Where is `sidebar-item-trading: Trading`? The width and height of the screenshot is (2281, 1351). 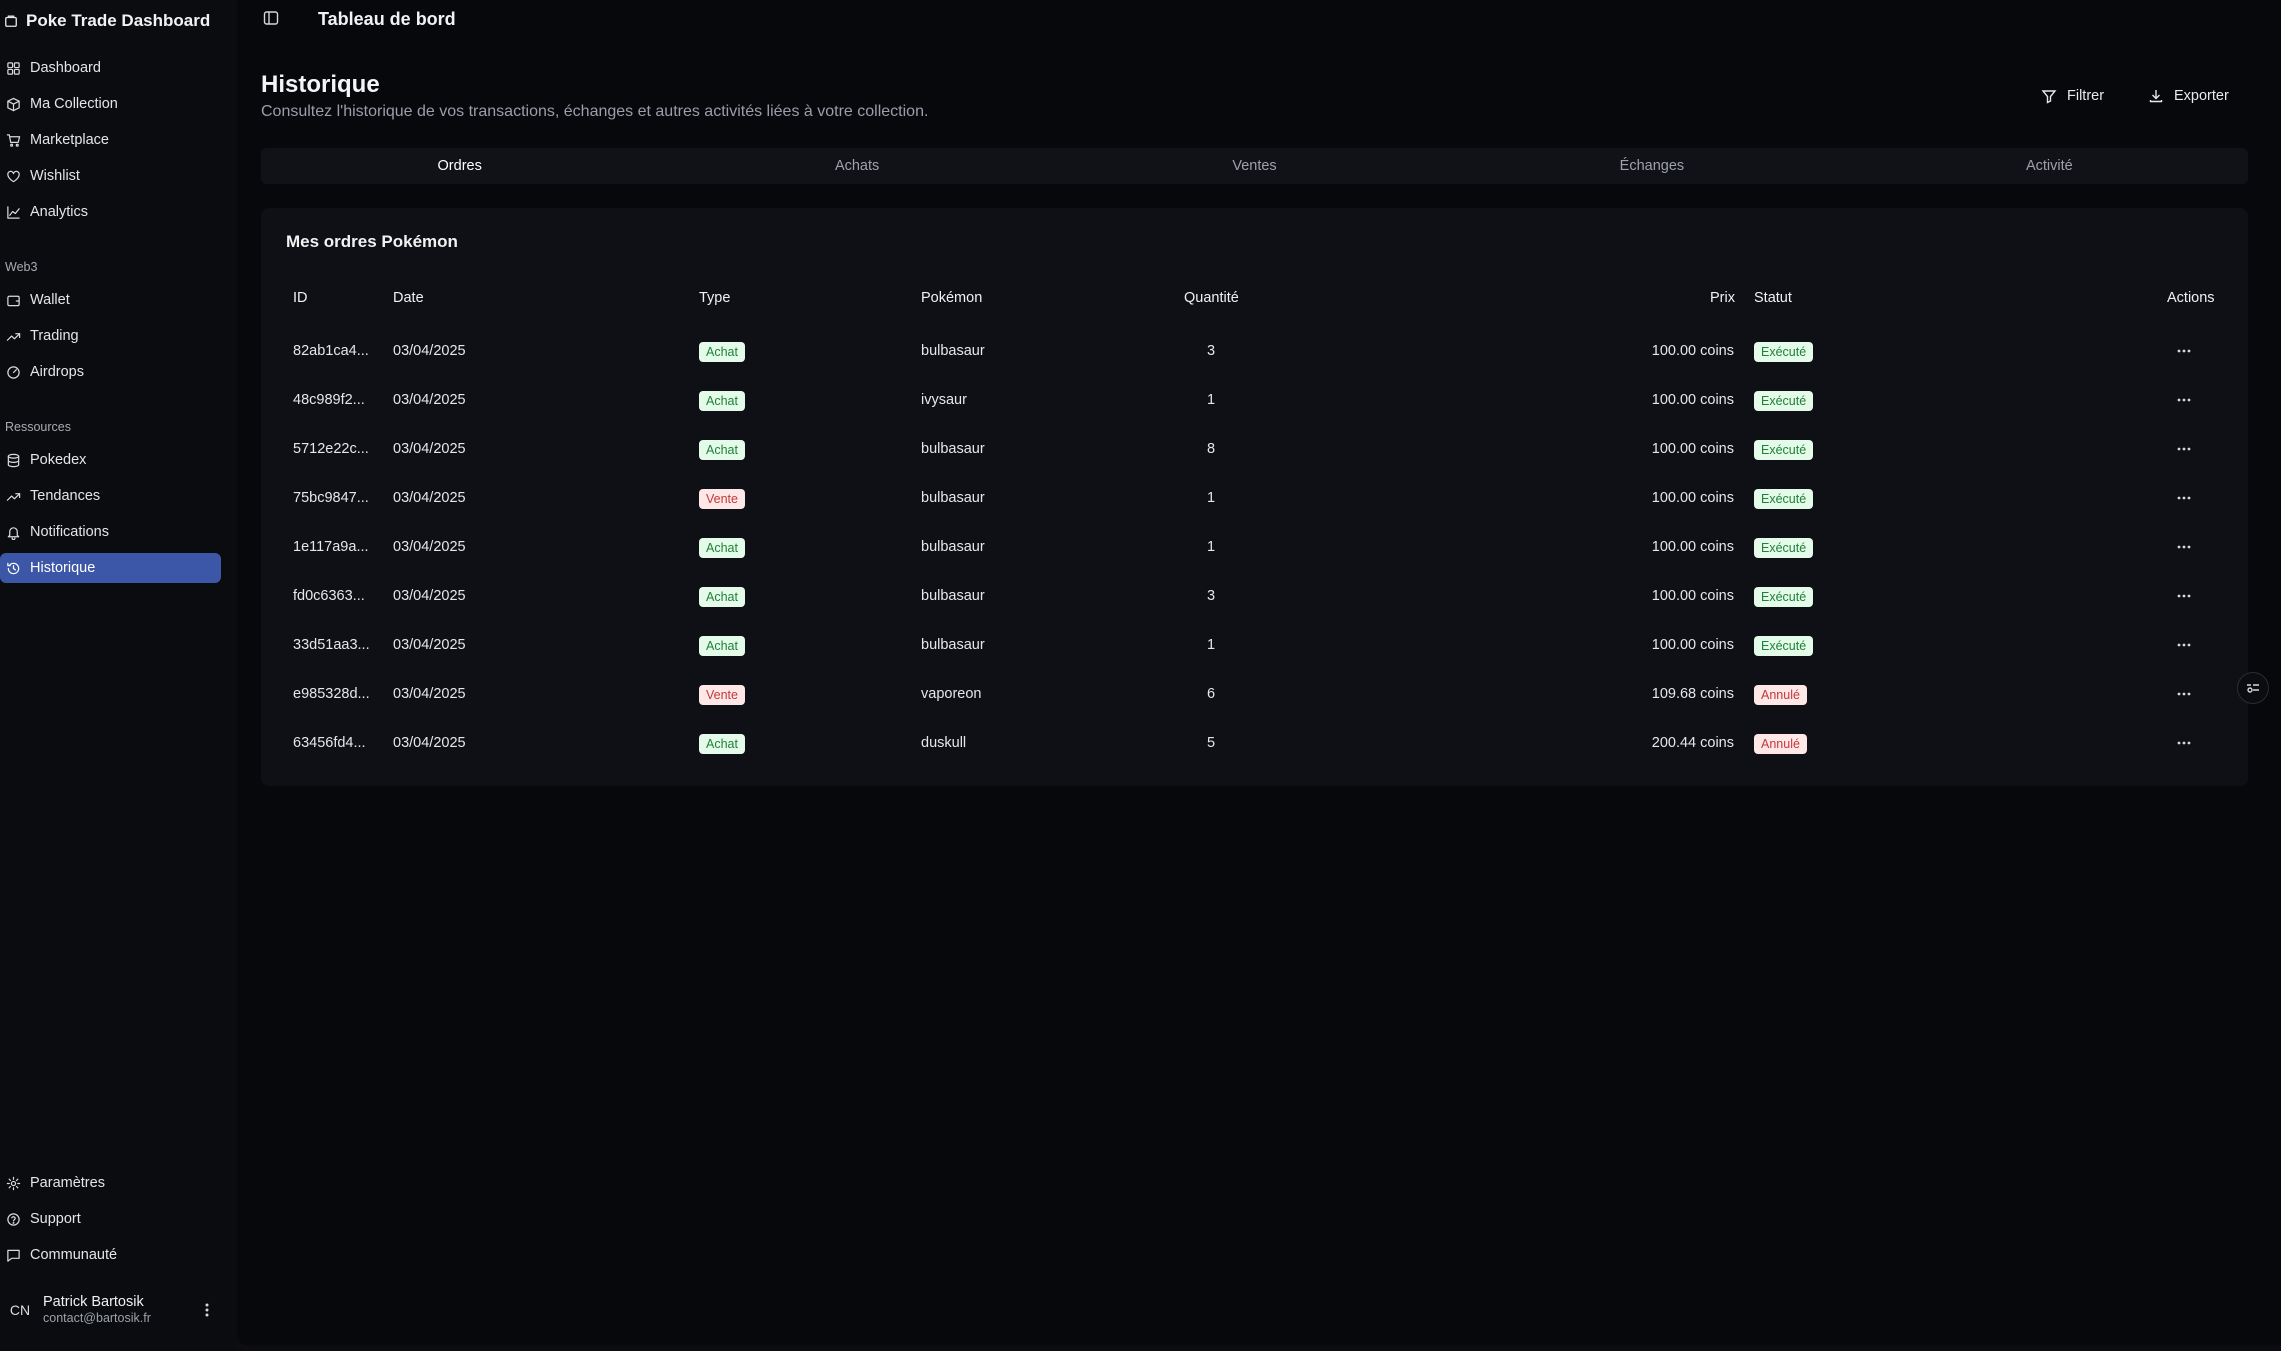 sidebar-item-trading: Trading is located at coordinates (110, 336).